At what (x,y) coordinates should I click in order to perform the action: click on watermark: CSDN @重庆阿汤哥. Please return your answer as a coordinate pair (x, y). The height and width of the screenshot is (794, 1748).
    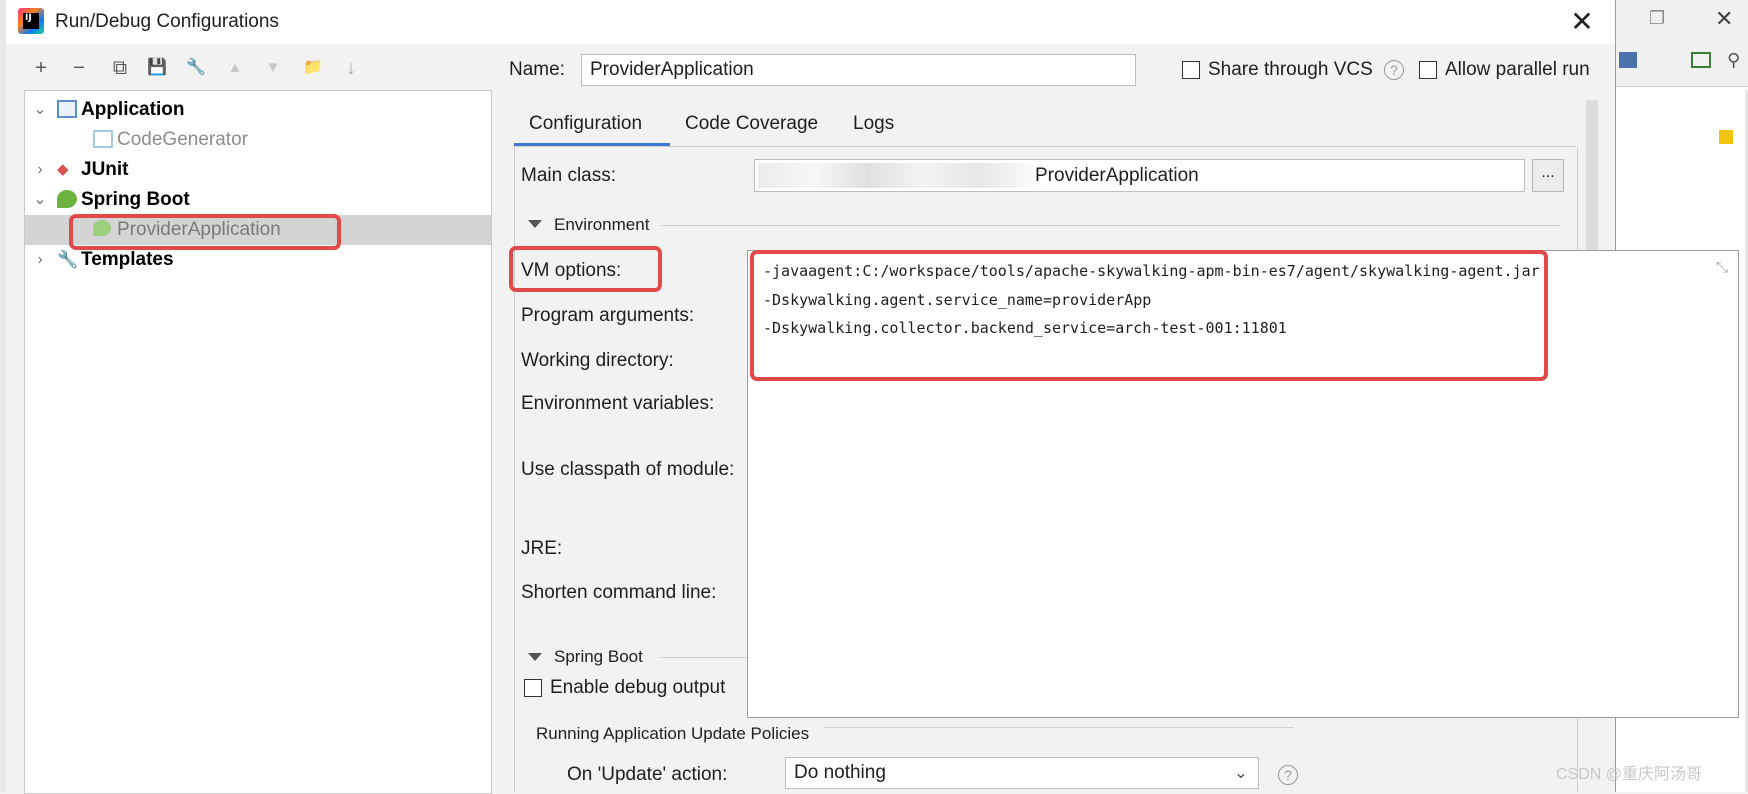
    Looking at the image, I should click on (1629, 774).